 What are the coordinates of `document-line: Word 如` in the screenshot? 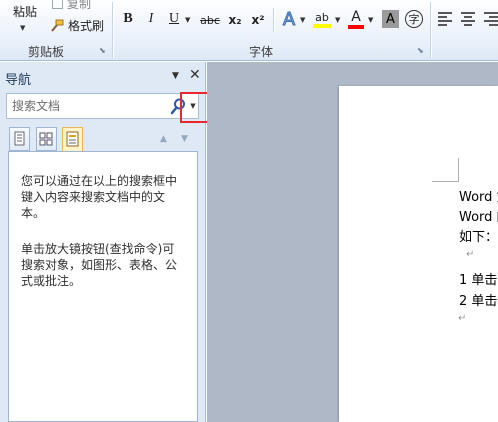 It's located at (478, 197).